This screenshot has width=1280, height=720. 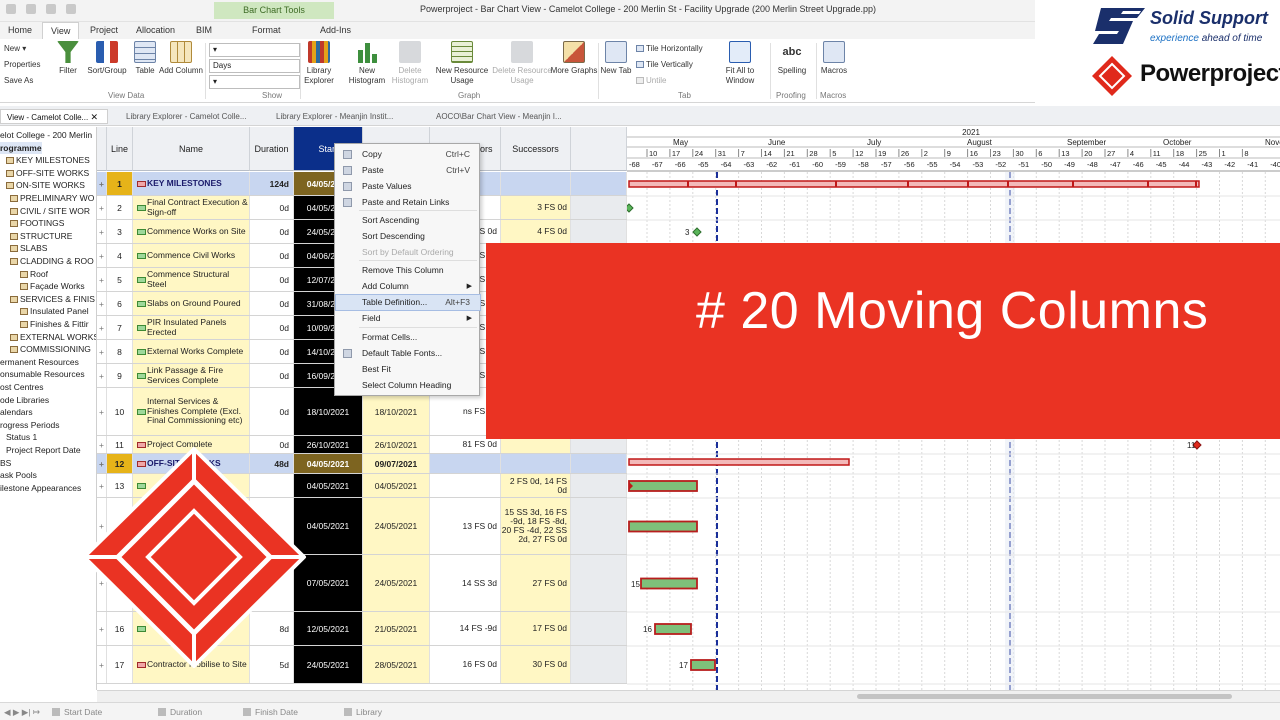 I want to click on menu-item-sort-descending: Sort Descending, so click(x=408, y=236).